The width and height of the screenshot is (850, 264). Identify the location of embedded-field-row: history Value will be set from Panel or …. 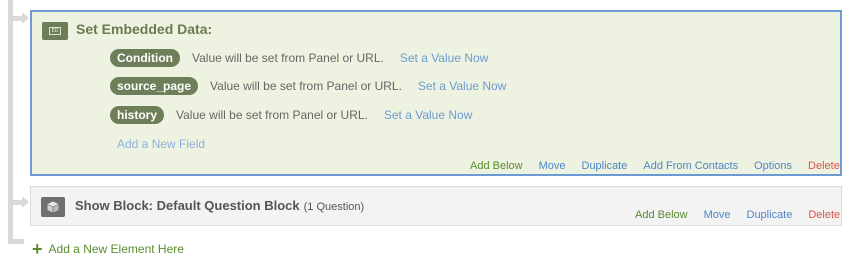
(291, 115).